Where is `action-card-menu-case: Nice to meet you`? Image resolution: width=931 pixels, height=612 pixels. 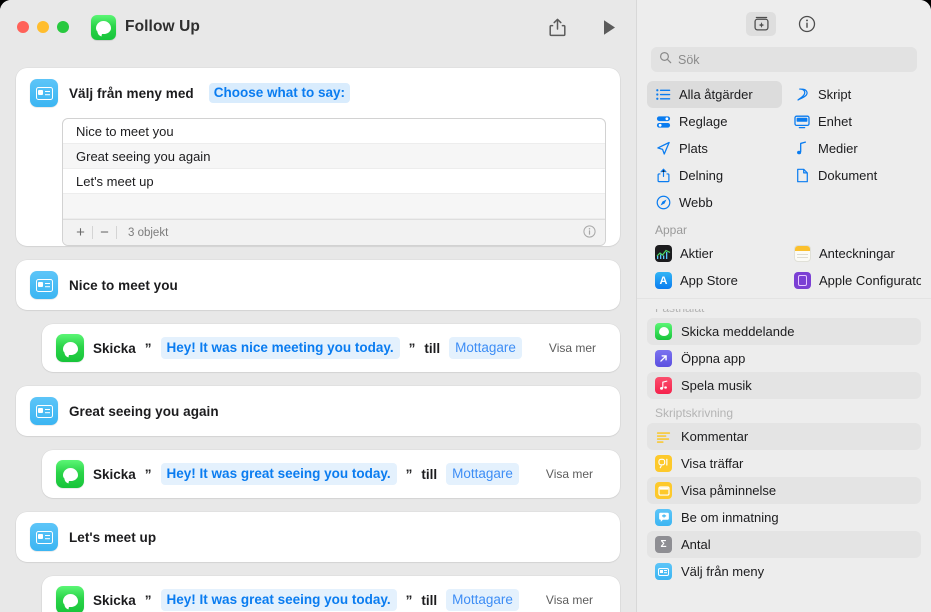
action-card-menu-case: Nice to meet you is located at coordinates (318, 285).